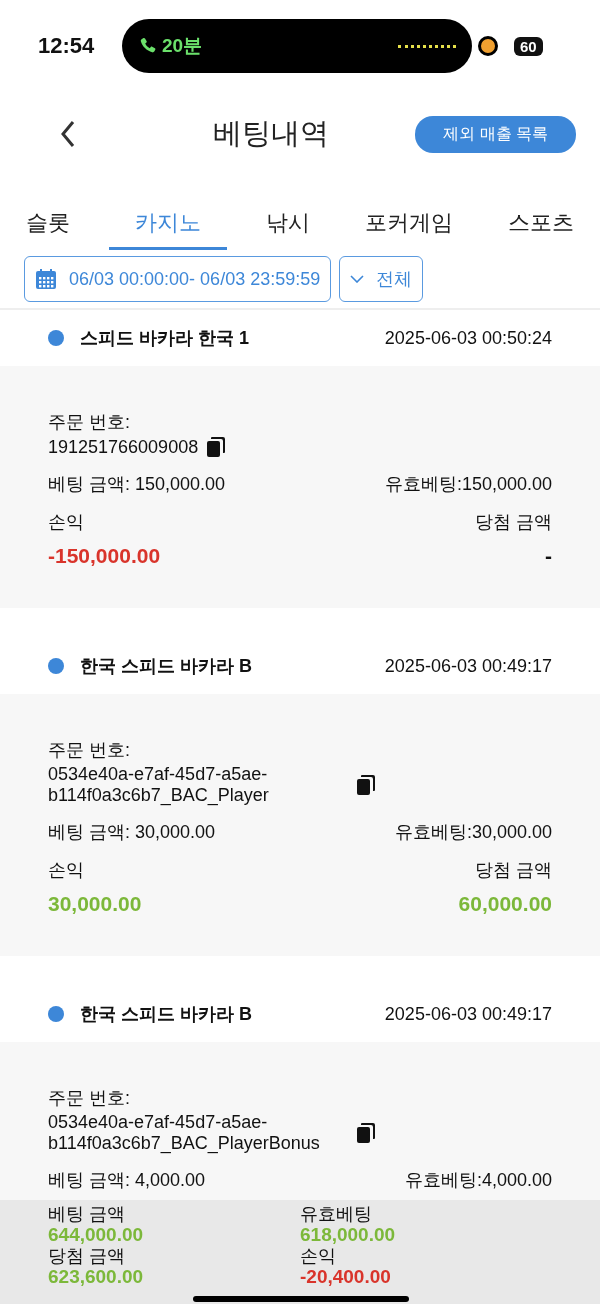 The height and width of the screenshot is (1304, 600). Describe the element at coordinates (505, 904) in the screenshot. I see `win-value: 60,000.00` at that location.